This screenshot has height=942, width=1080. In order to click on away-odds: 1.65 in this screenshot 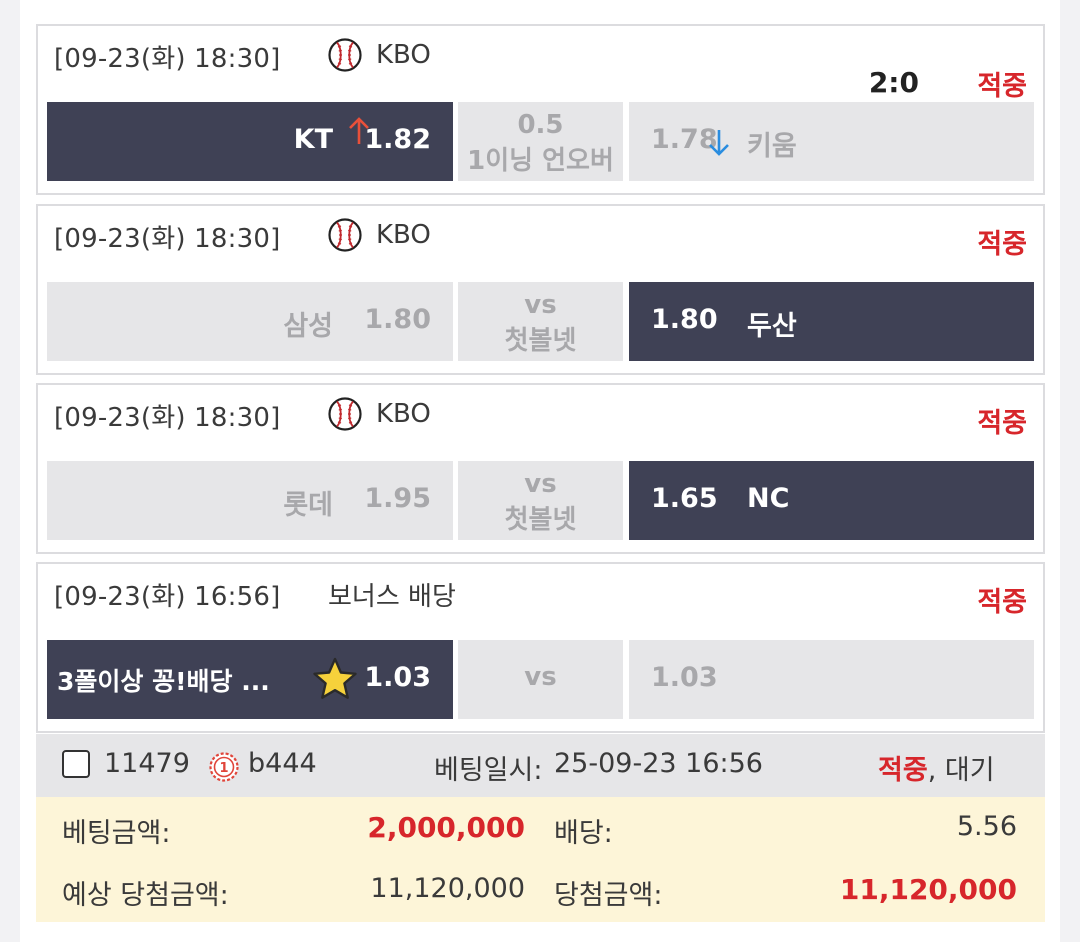, I will do `click(684, 498)`.